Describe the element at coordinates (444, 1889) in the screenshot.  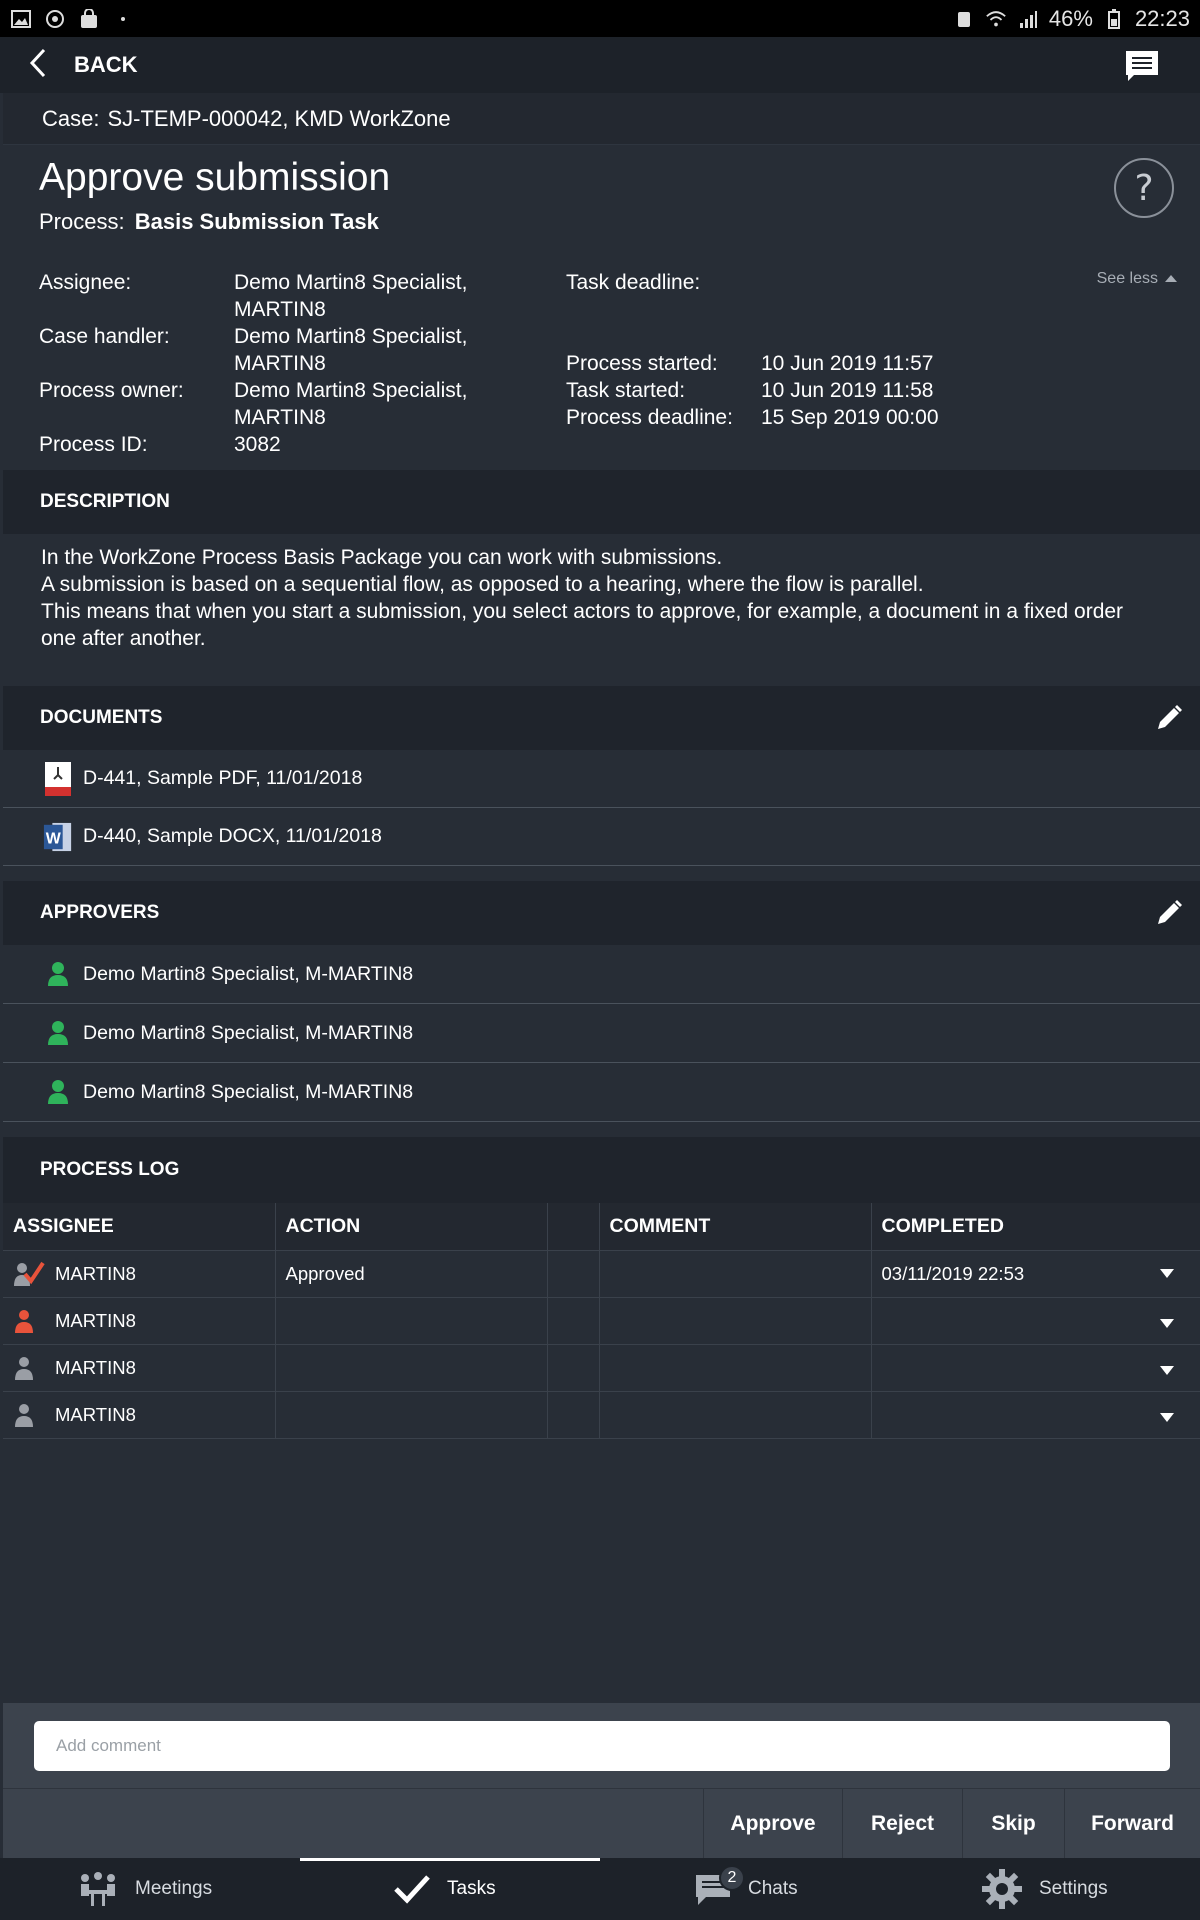
I see `tab-tasks: Tasks` at that location.